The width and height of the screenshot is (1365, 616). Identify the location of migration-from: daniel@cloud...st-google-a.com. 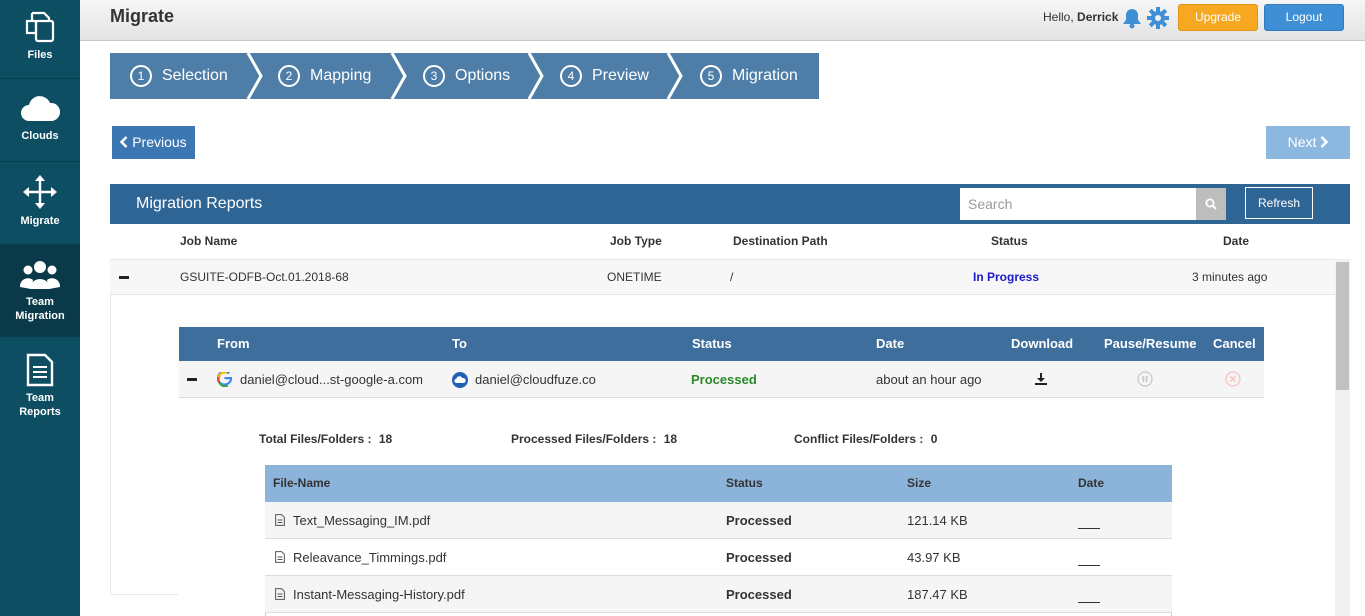
(332, 379).